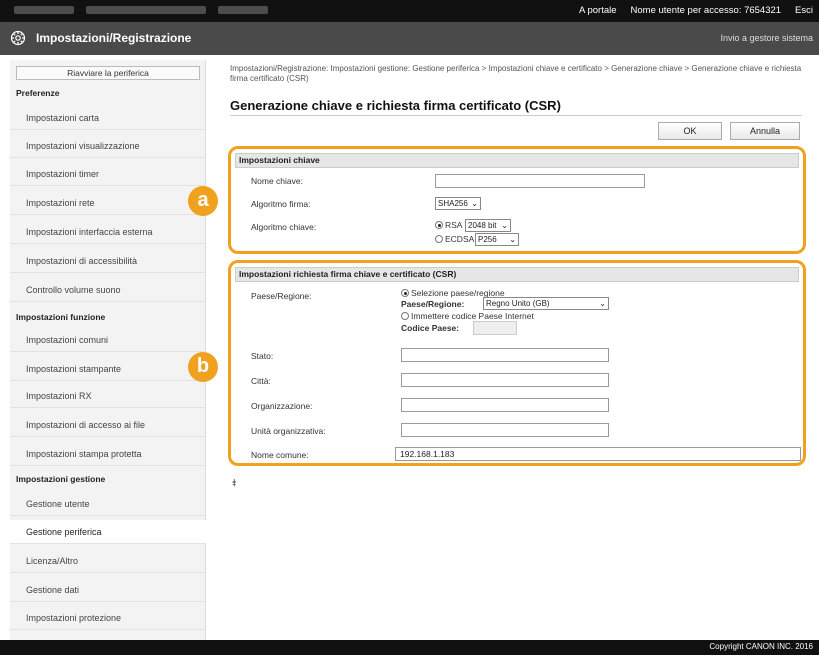 The width and height of the screenshot is (819, 655). What do you see at coordinates (766, 38) in the screenshot?
I see `goto-admin-link: Invio a gestore sistema` at bounding box center [766, 38].